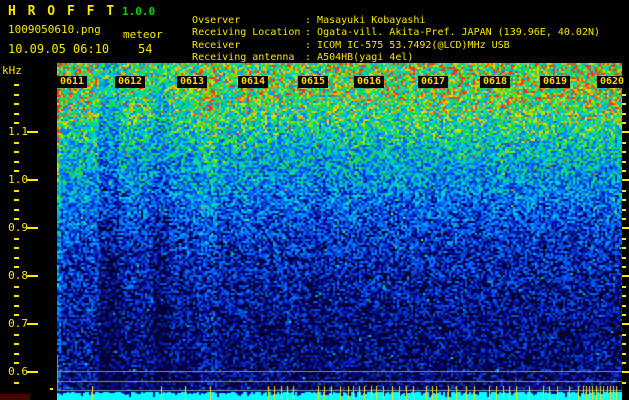 This screenshot has width=629, height=400. I want to click on time-tick-label: 0617, so click(433, 82).